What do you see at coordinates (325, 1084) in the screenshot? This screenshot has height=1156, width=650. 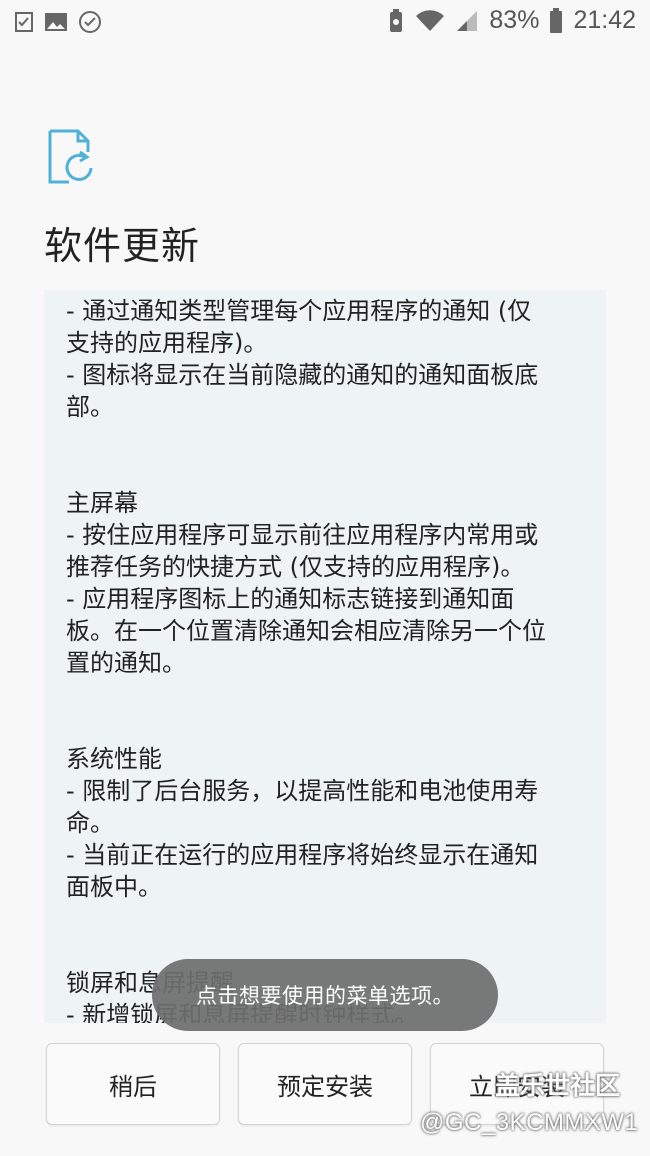 I see `schedule-install-button: 预定安装` at bounding box center [325, 1084].